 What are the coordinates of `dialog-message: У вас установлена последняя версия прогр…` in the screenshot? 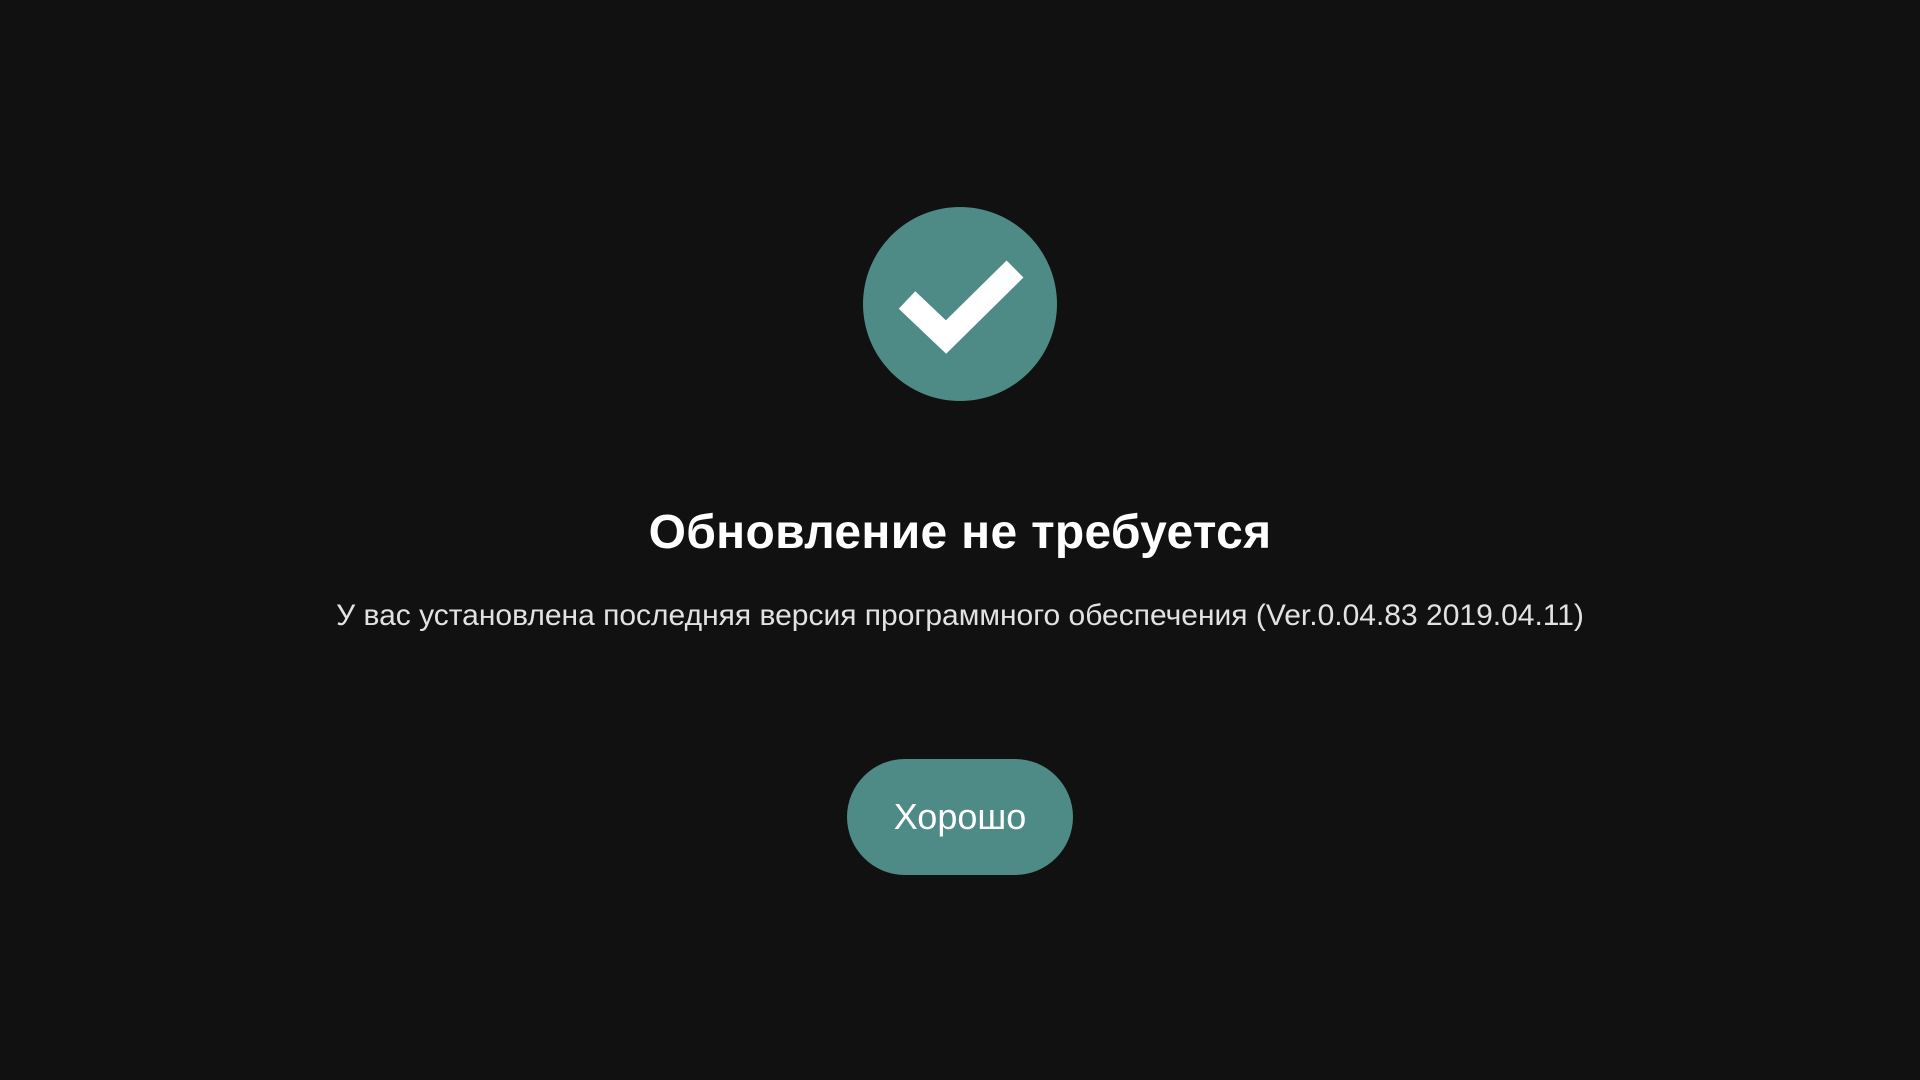 It's located at (960, 615).